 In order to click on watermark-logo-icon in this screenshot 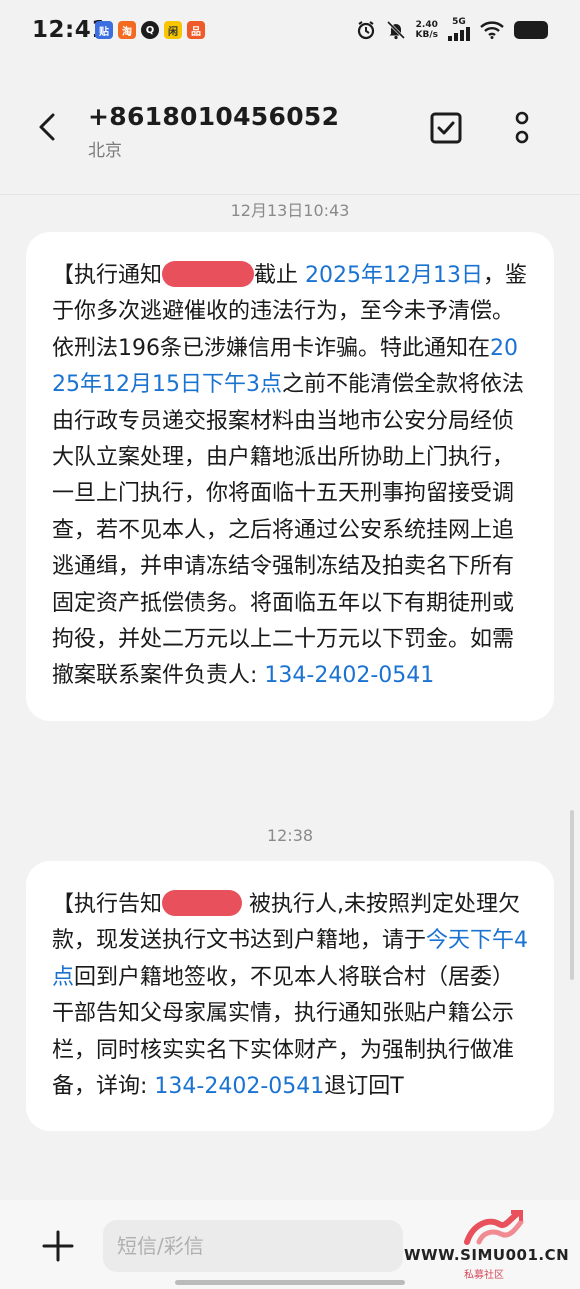, I will do `click(494, 1227)`.